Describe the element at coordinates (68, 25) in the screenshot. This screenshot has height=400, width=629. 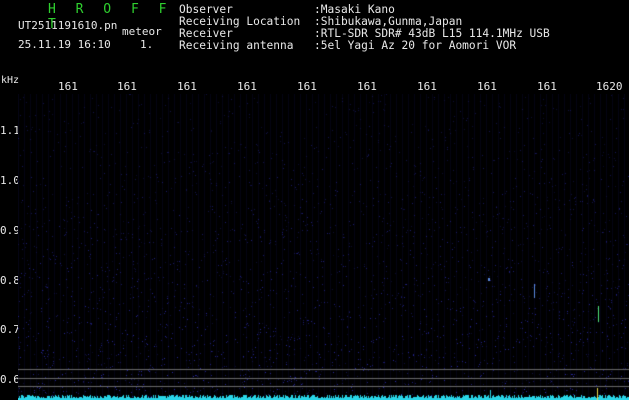
I see `filename-label: UT2511191610.pn` at that location.